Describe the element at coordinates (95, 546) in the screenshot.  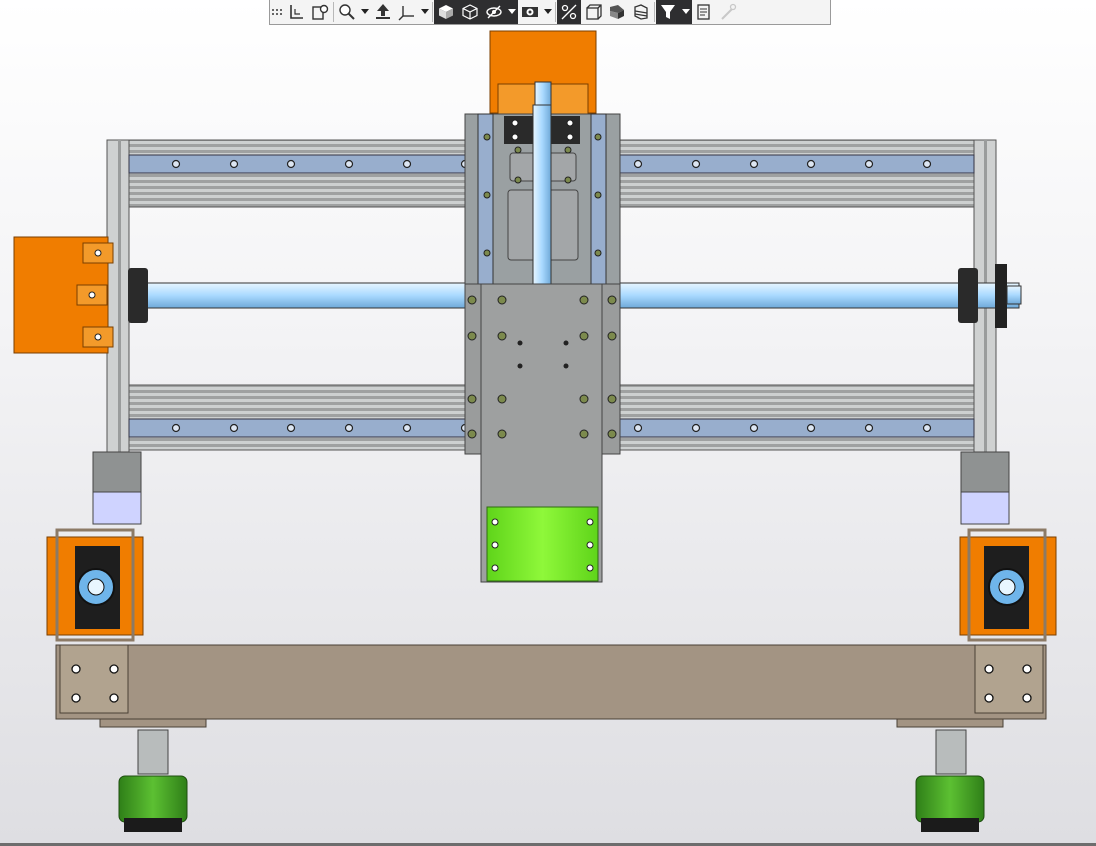
I see `left-y-block` at that location.